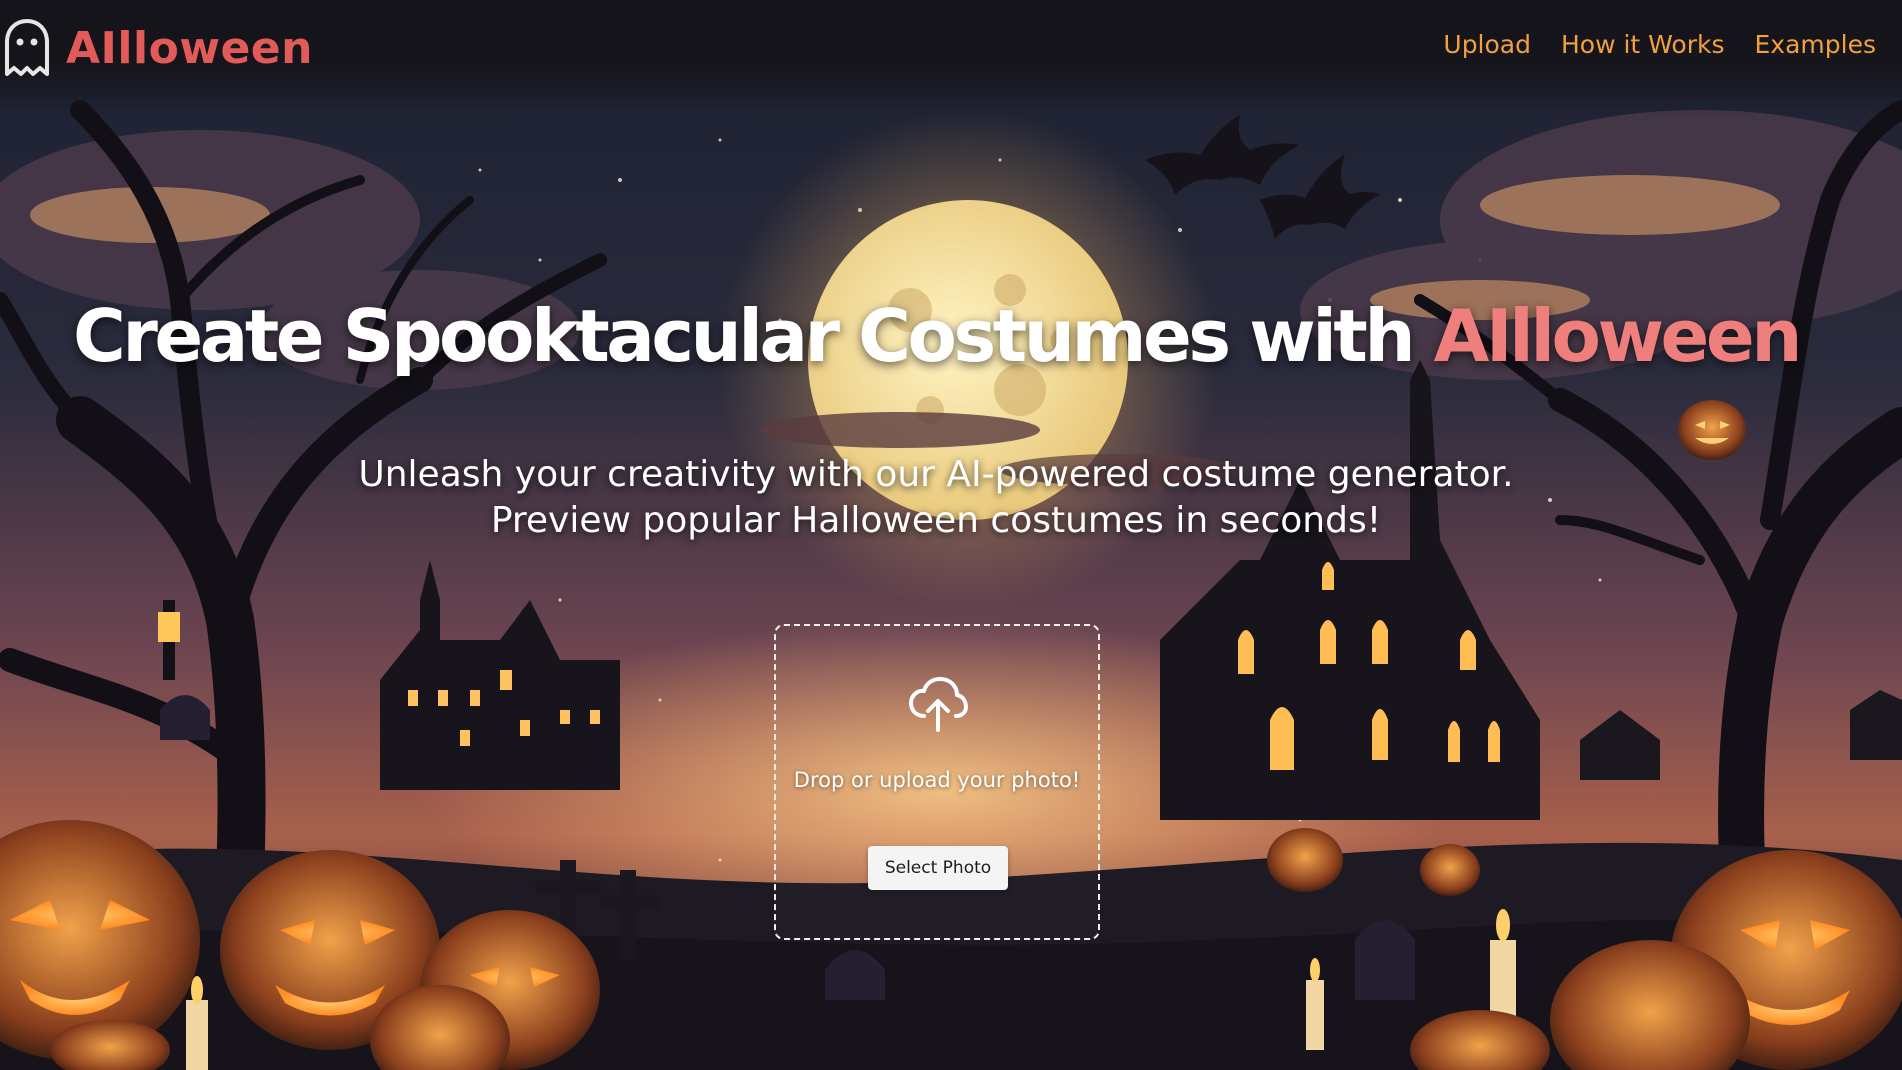 The image size is (1902, 1070). I want to click on photo-drop-zone: Drop or upload your photo! Select Photo, so click(937, 782).